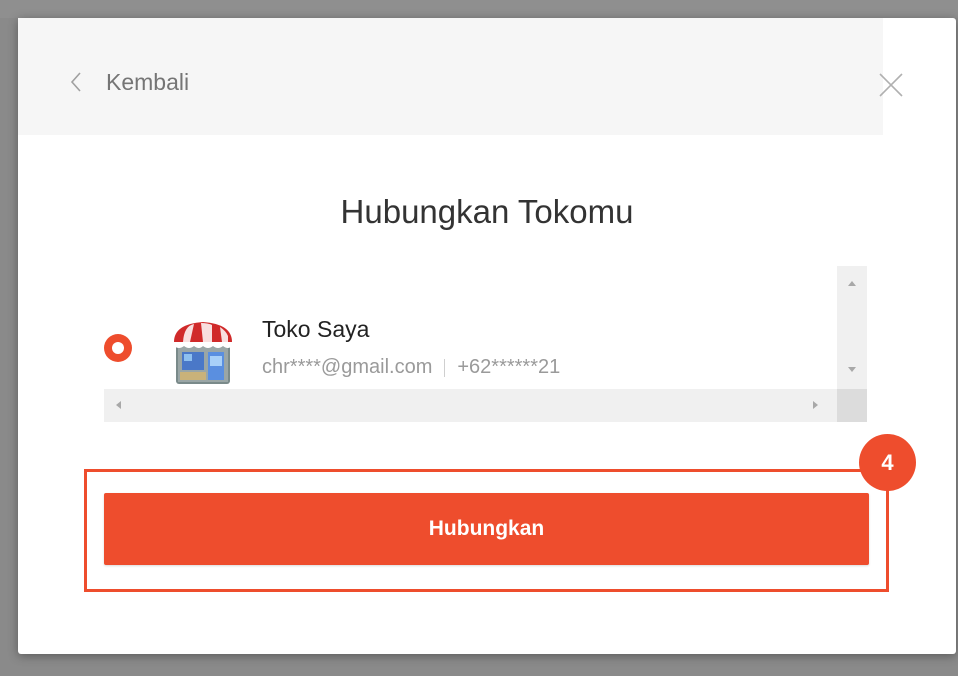  Describe the element at coordinates (487, 211) in the screenshot. I see `modal-title: Hubungkan Tokomu` at that location.